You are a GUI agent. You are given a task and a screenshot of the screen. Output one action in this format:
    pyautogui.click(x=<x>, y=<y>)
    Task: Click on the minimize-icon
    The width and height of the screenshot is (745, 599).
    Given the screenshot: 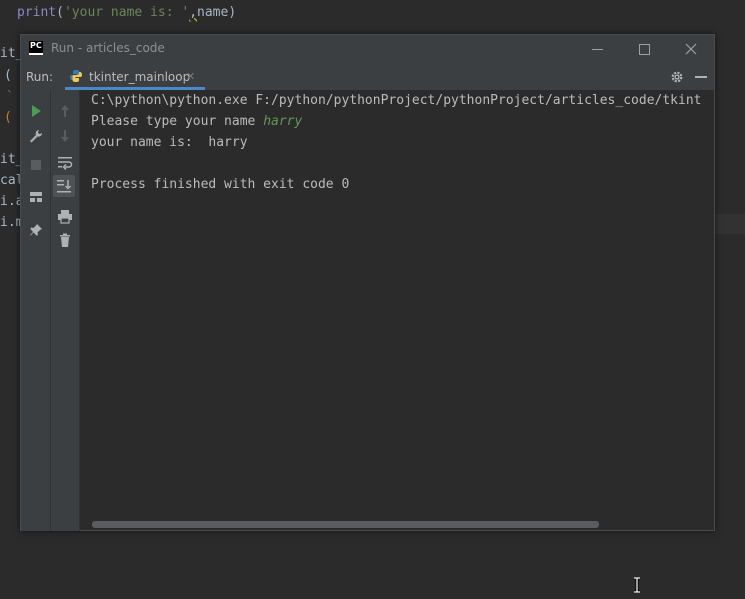 What is the action you would take?
    pyautogui.click(x=597, y=49)
    